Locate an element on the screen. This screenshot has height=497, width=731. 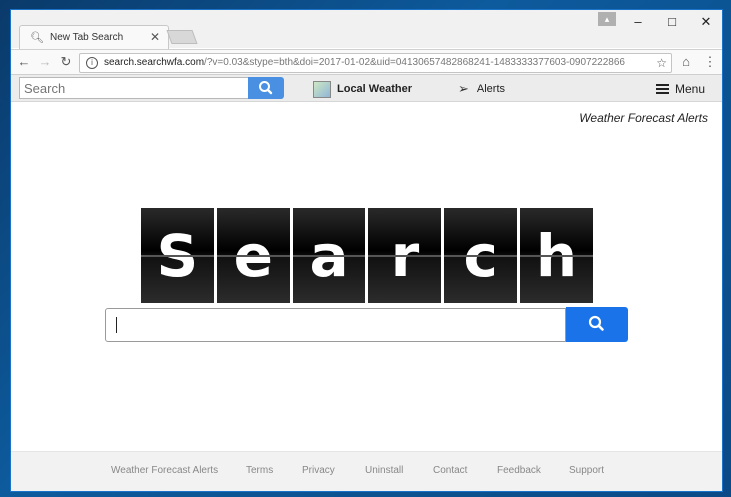
alerts-label: Alerts is located at coordinates (491, 89).